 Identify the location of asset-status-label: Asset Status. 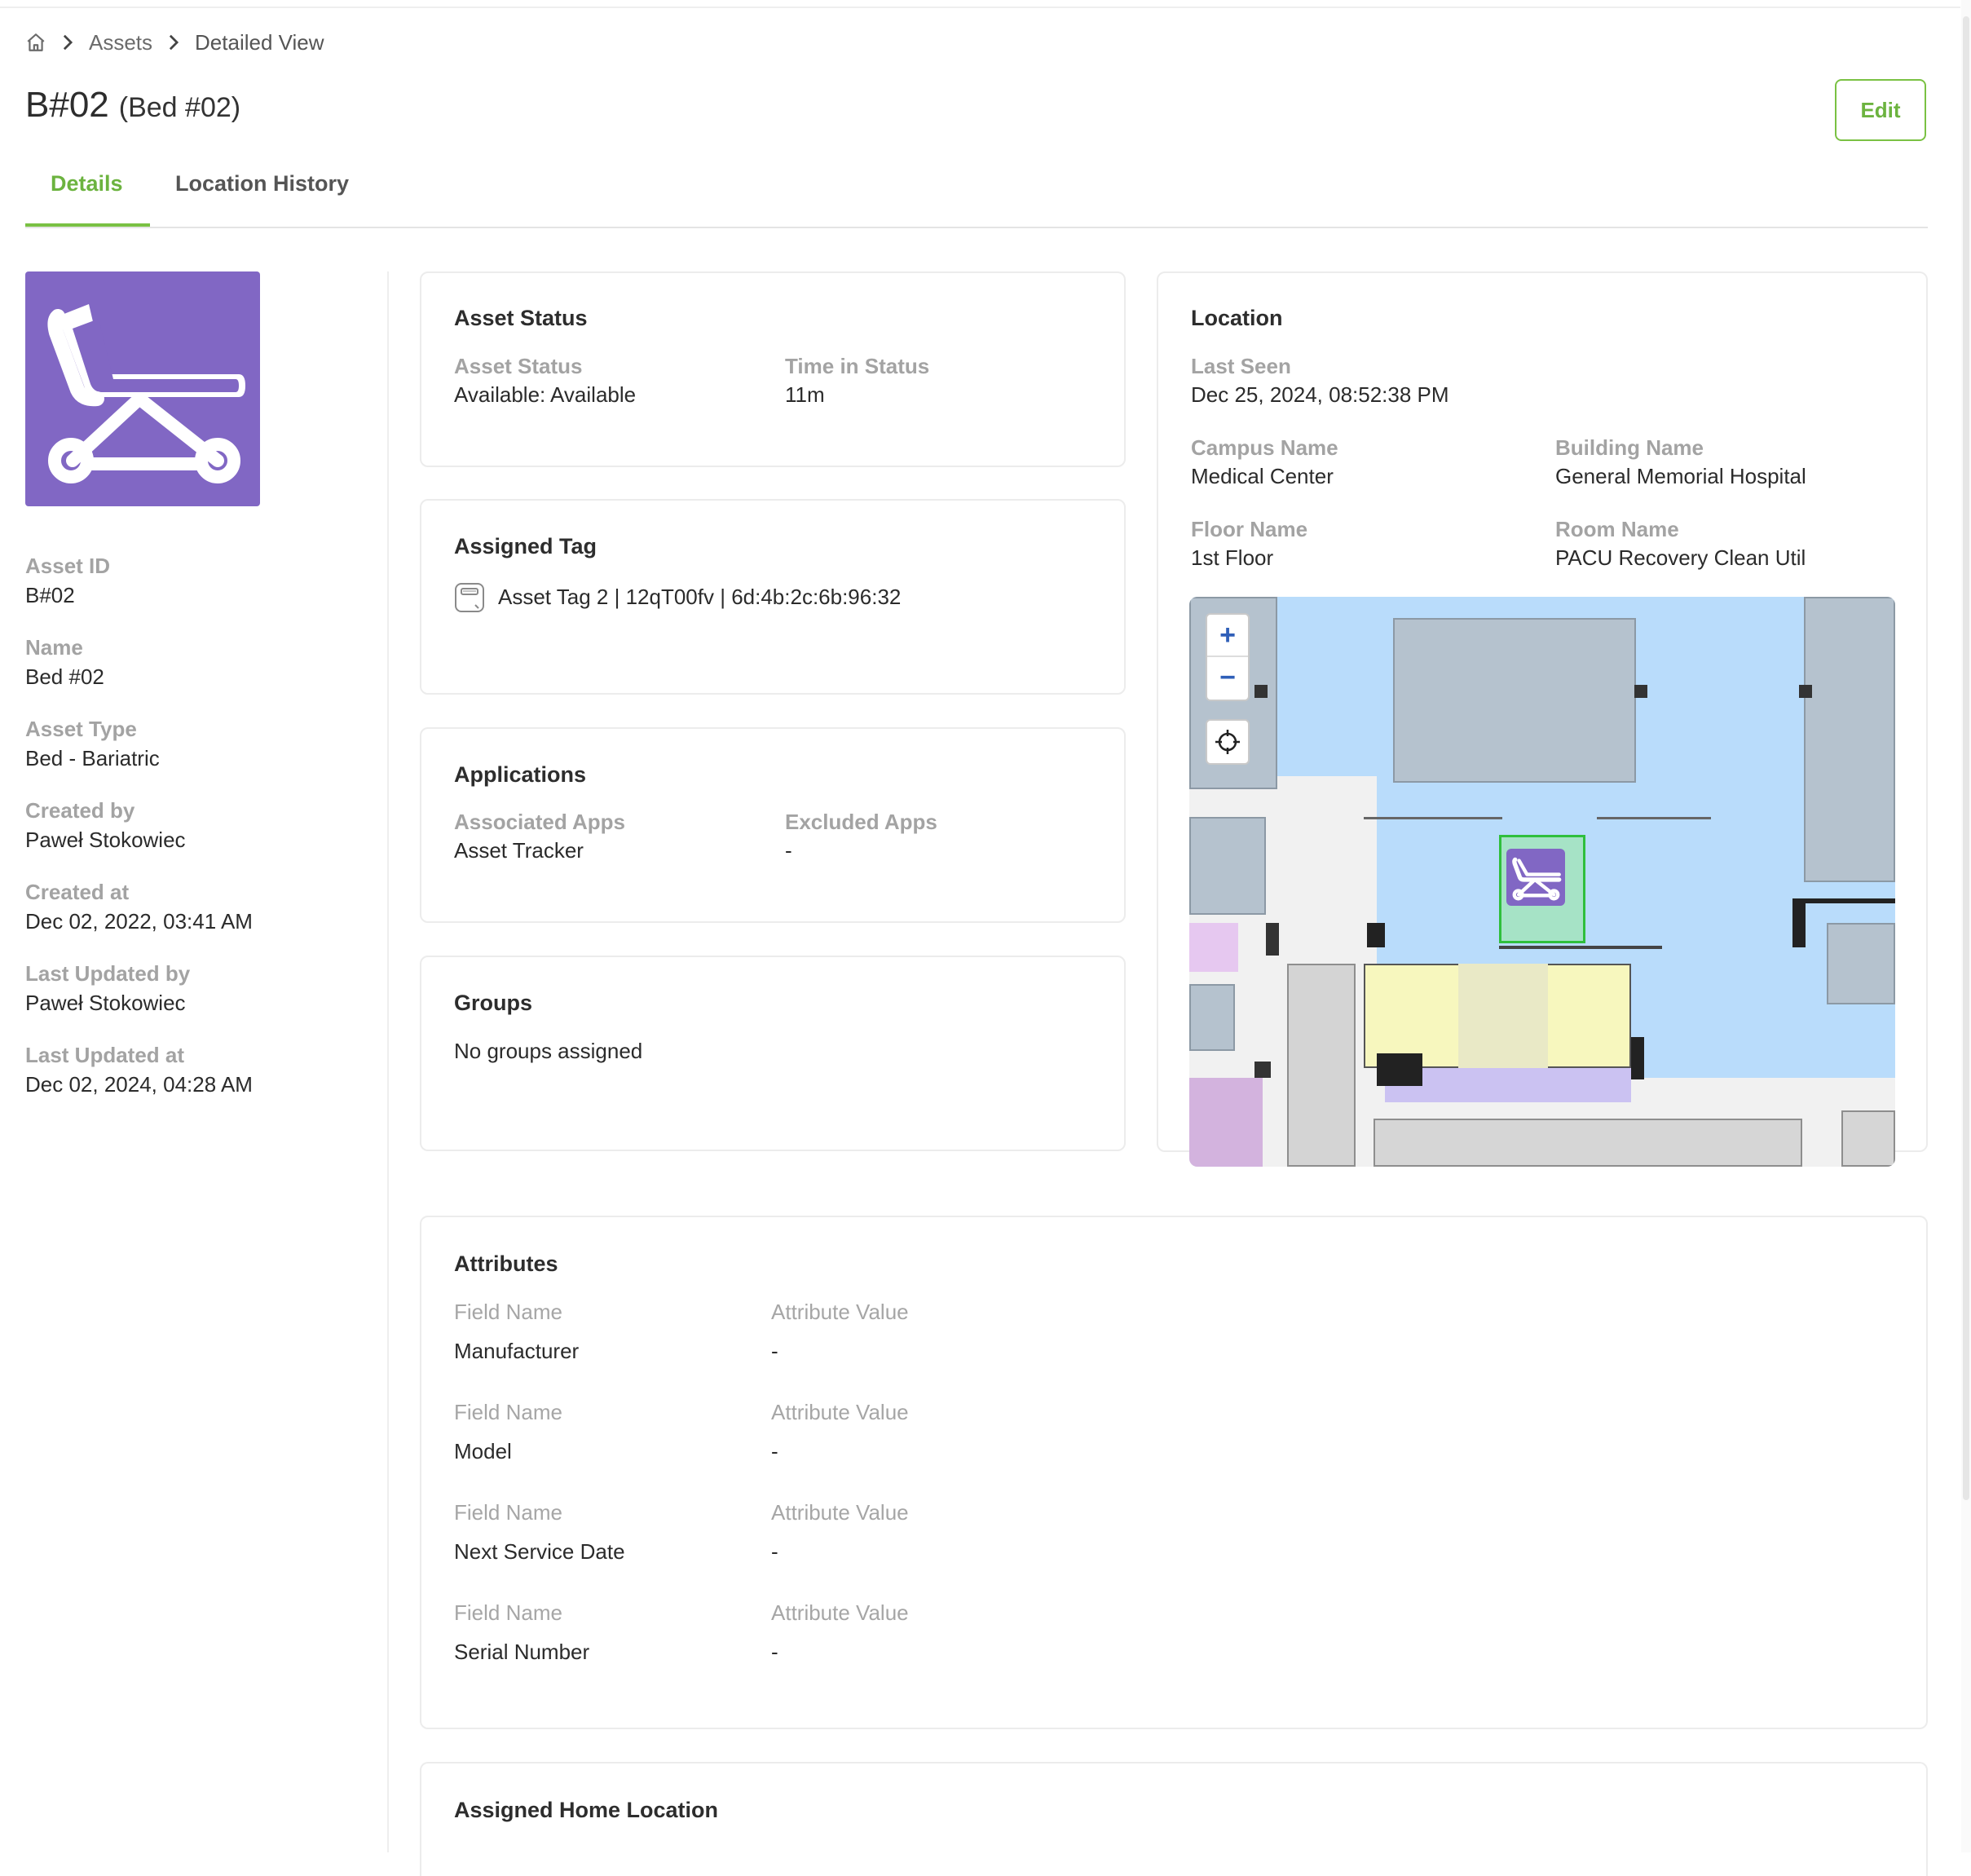
(518, 366).